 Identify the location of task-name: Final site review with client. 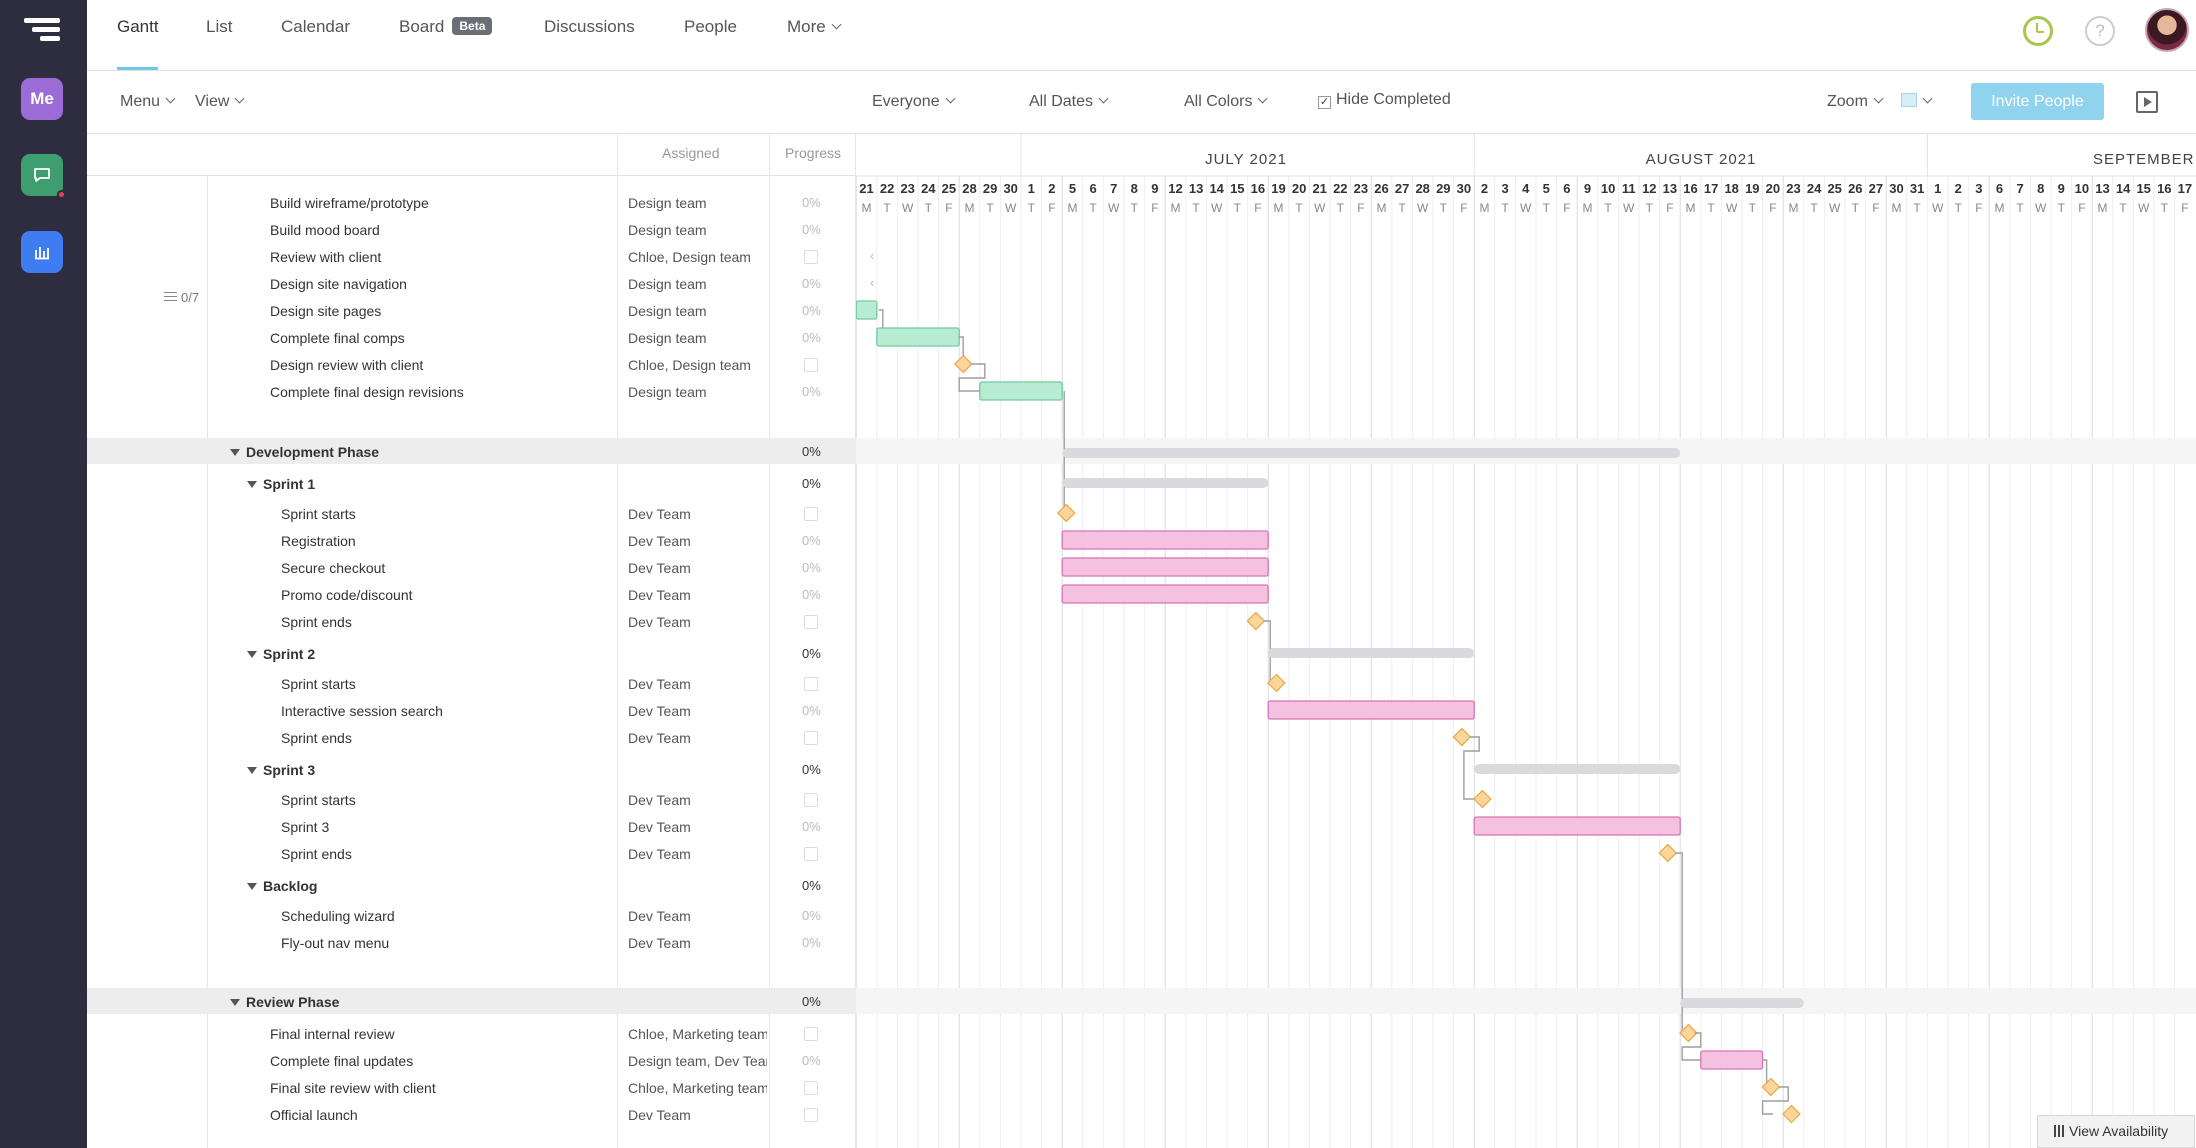
(353, 1088).